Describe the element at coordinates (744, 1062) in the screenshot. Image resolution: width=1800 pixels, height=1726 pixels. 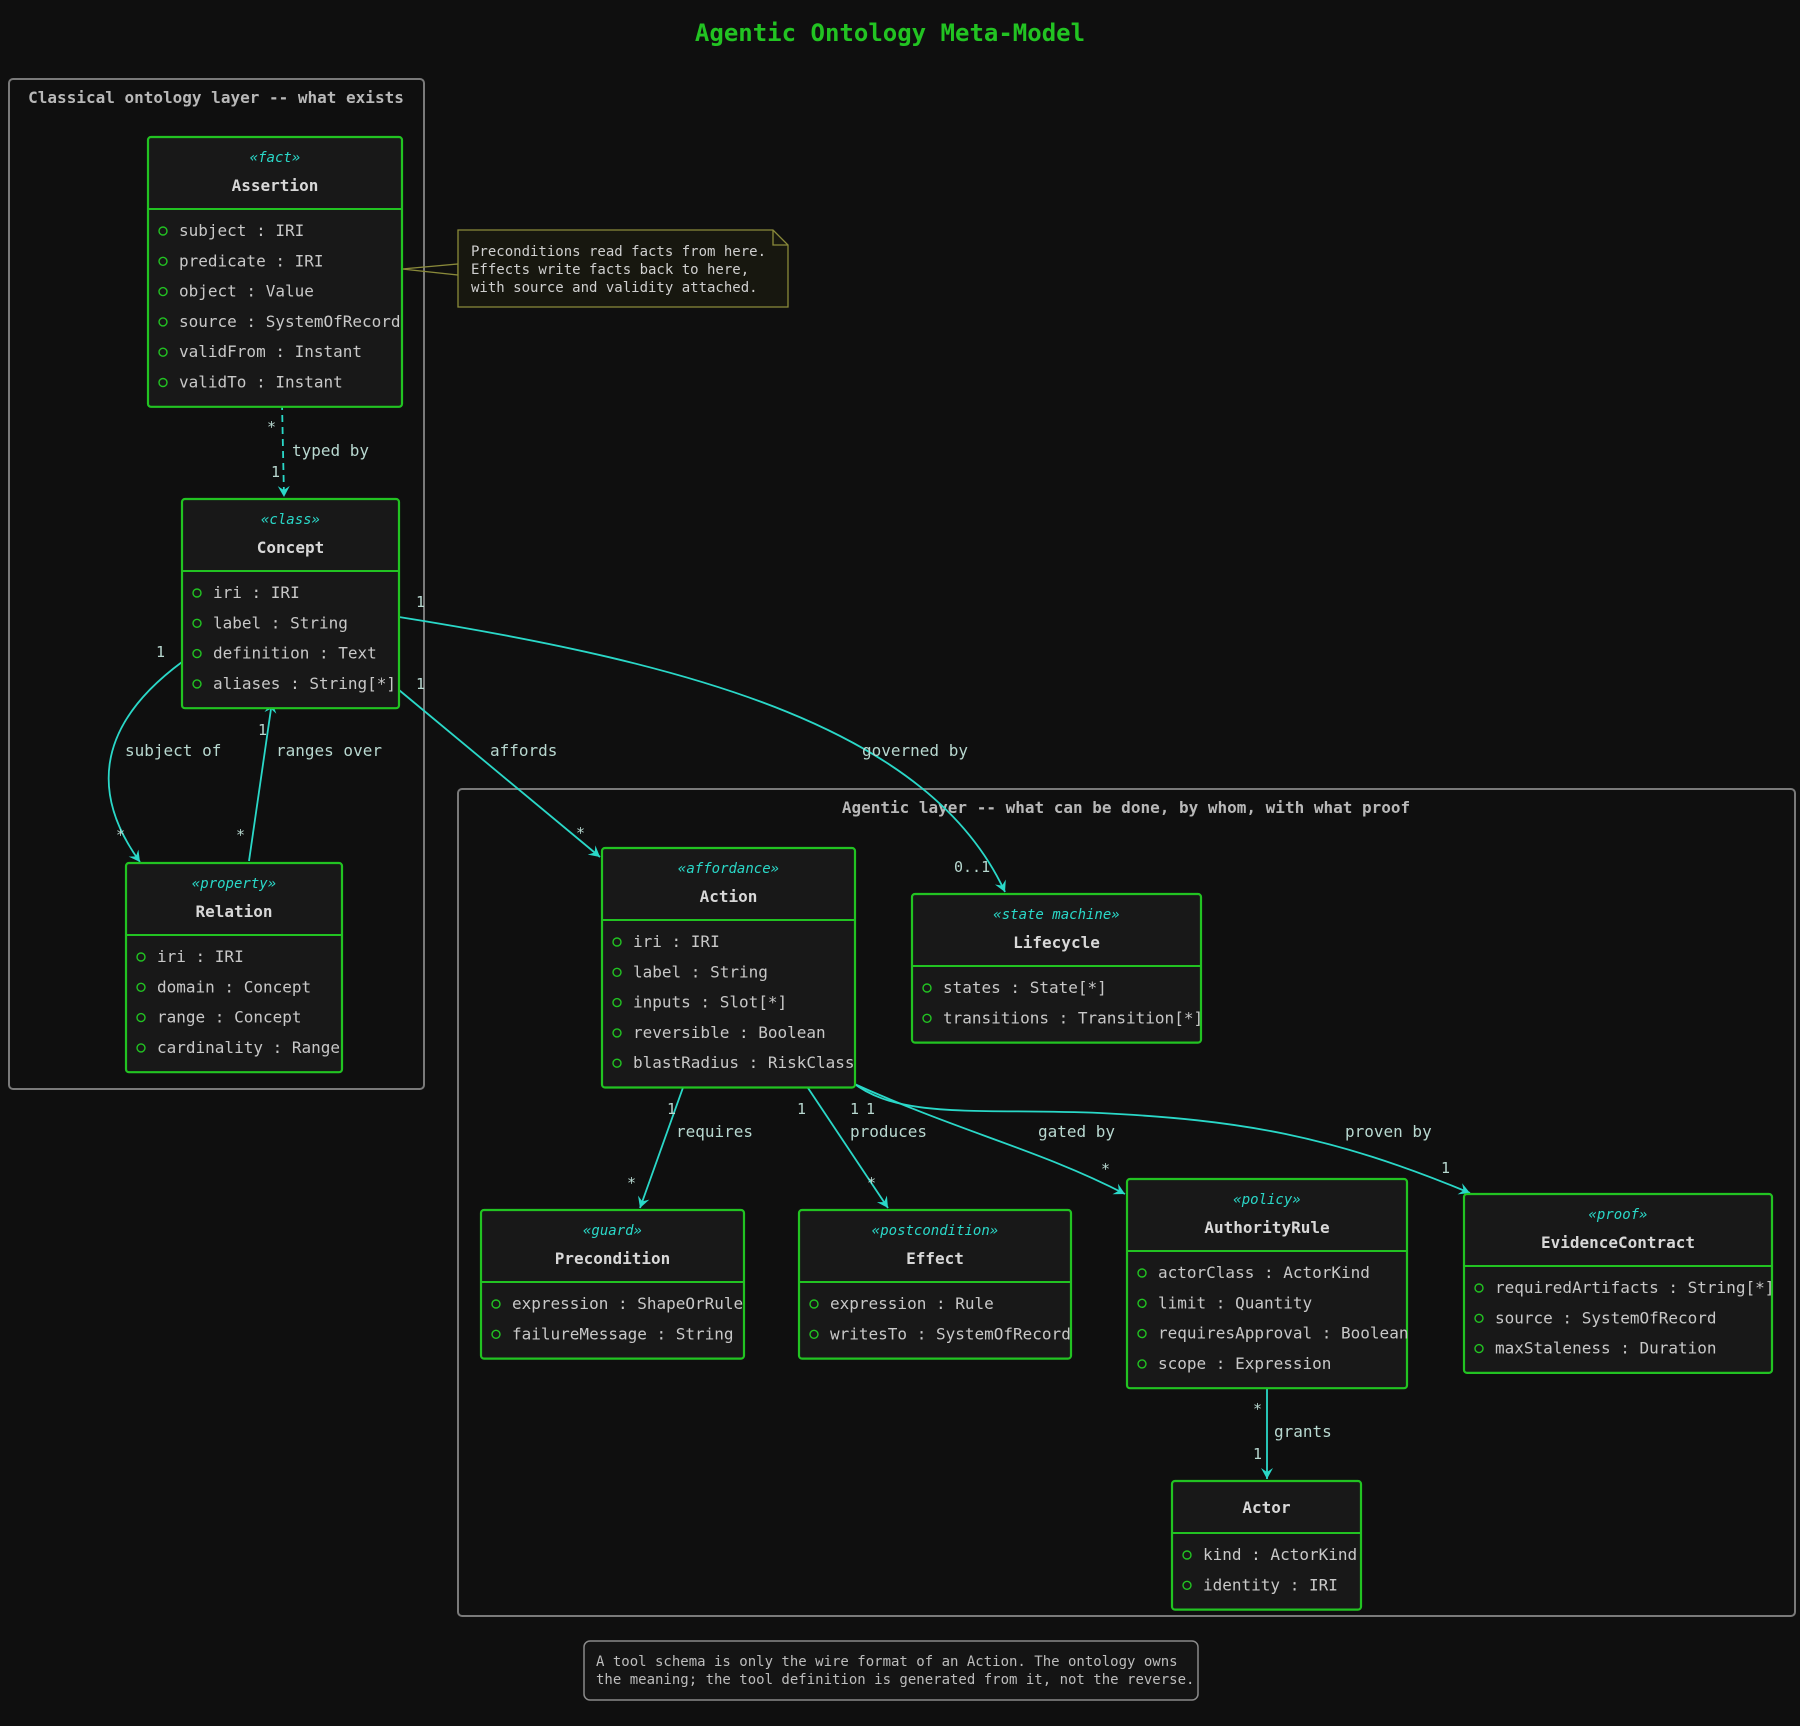
I see `class-attribute: blastRadius : RiskClass` at that location.